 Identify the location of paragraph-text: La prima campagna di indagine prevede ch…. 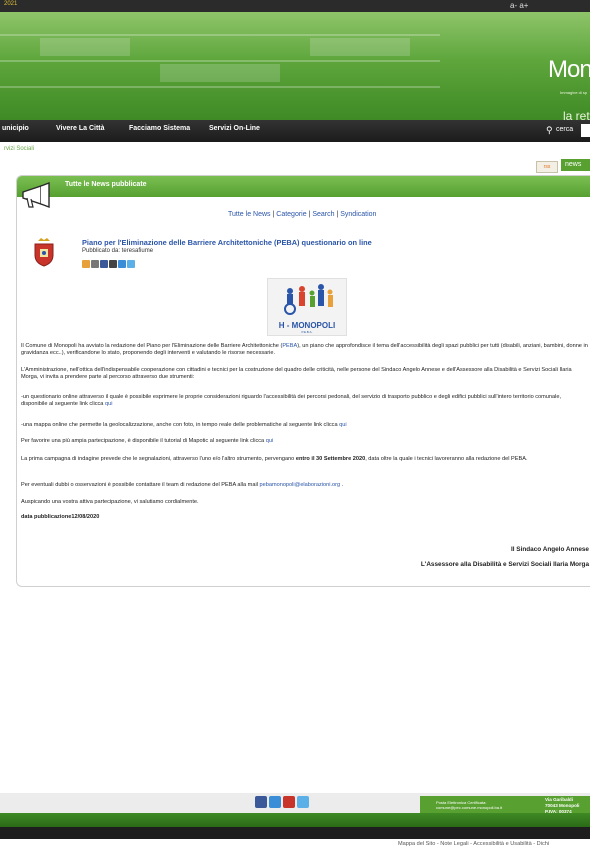
(158, 459).